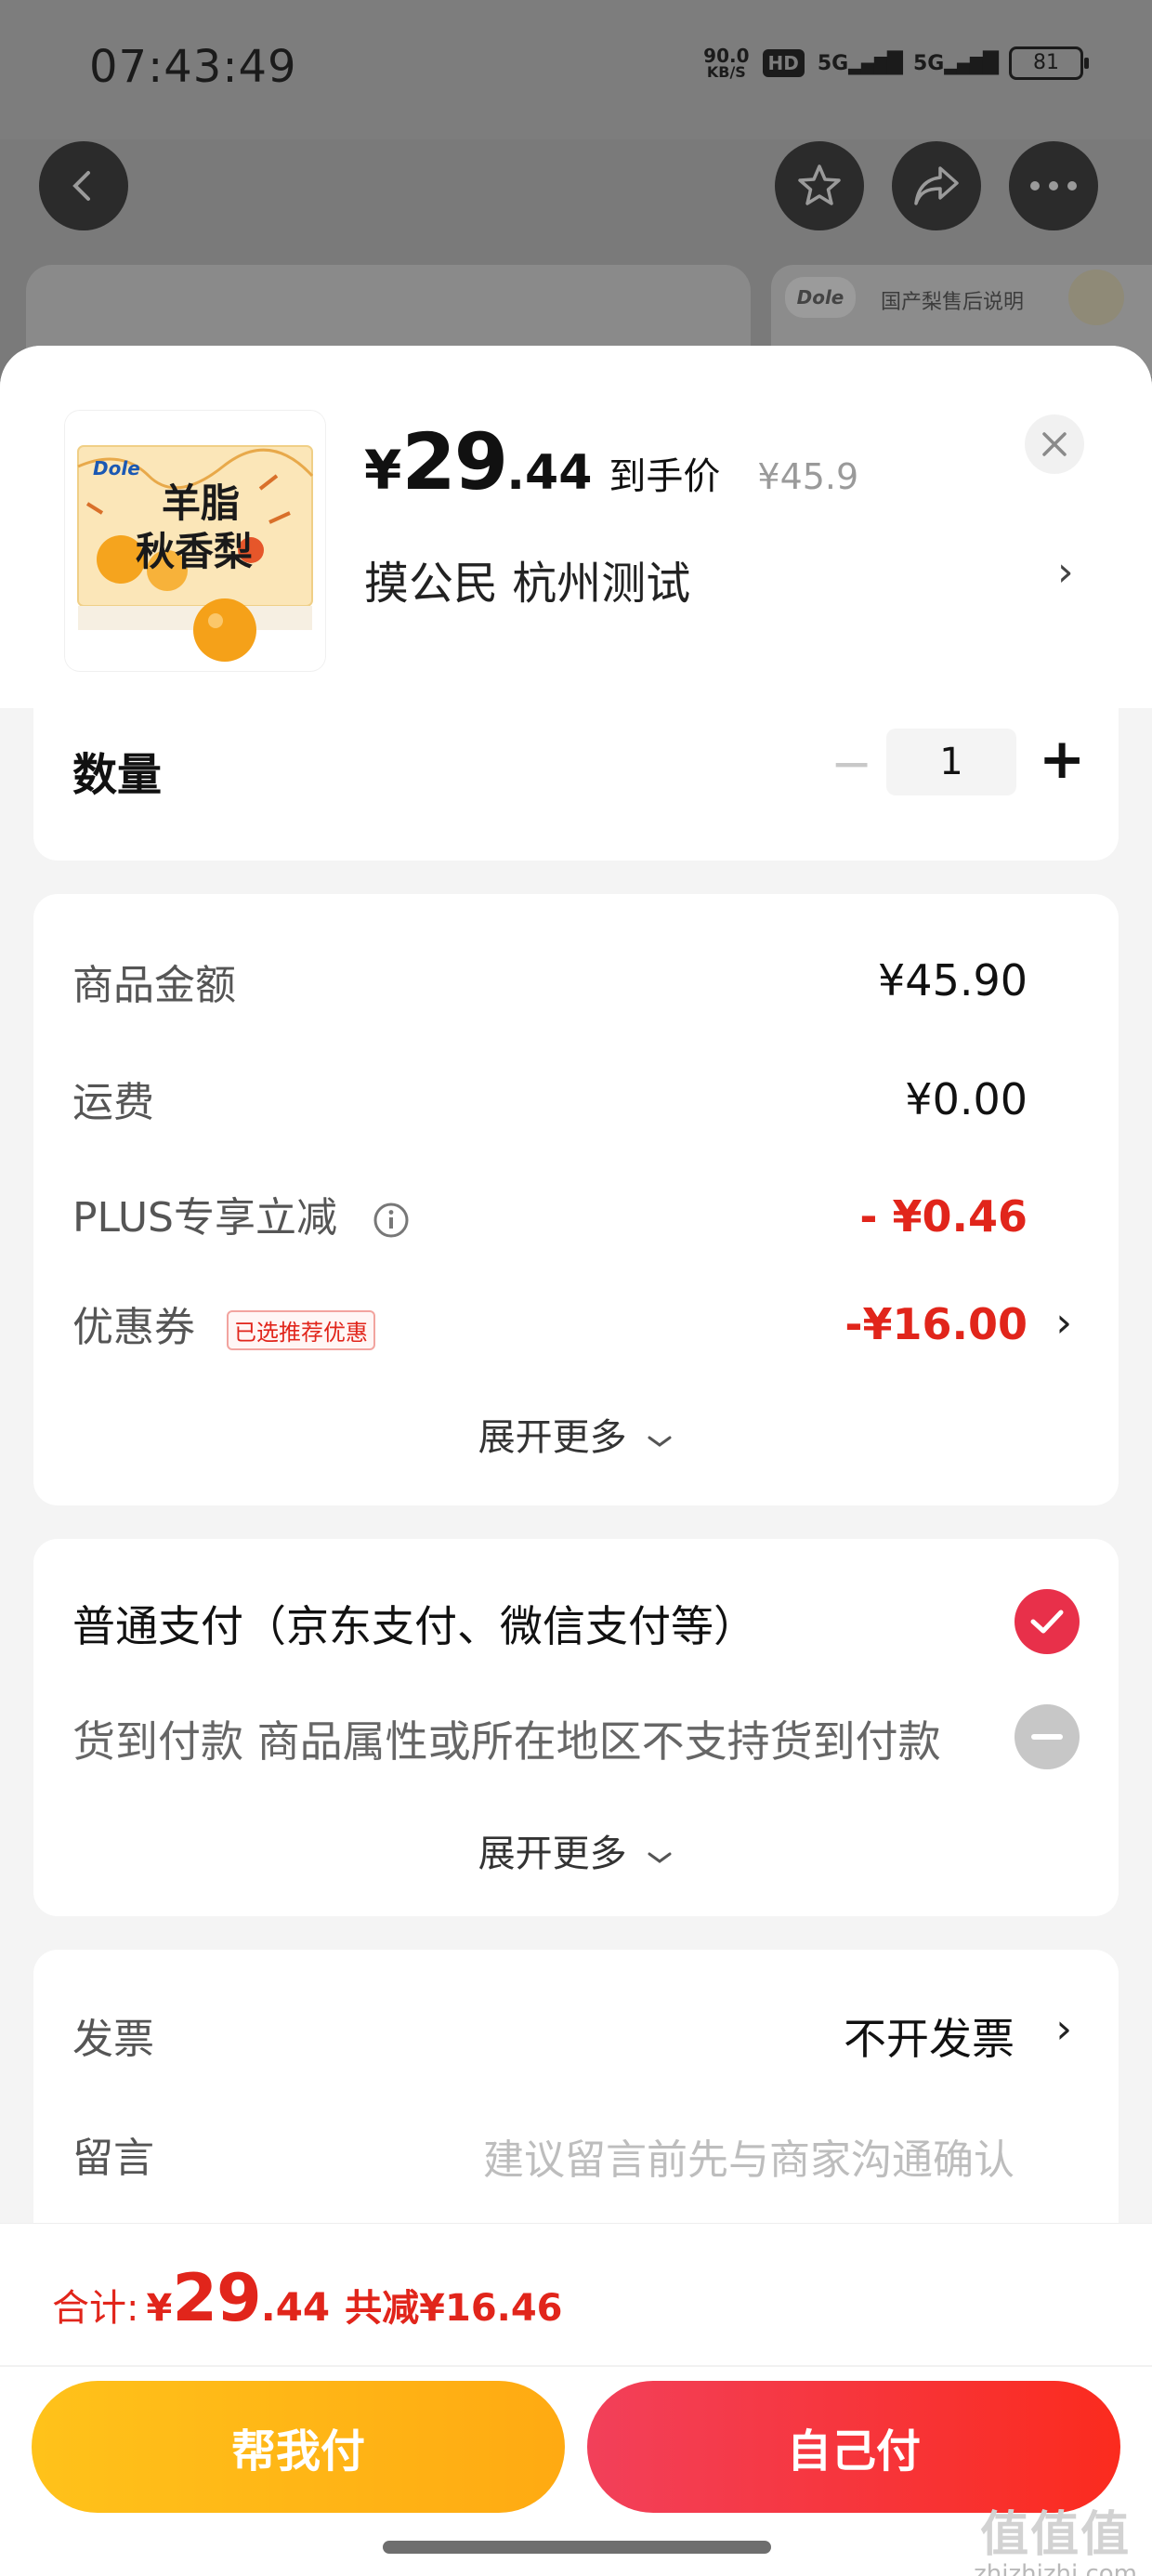 Image resolution: width=1152 pixels, height=2576 pixels. What do you see at coordinates (576, 69) in the screenshot?
I see `status-bar: 07:43:49 90.0 KB/S HD 5G▂▄▆█ 5G▂▄▆█ 81` at bounding box center [576, 69].